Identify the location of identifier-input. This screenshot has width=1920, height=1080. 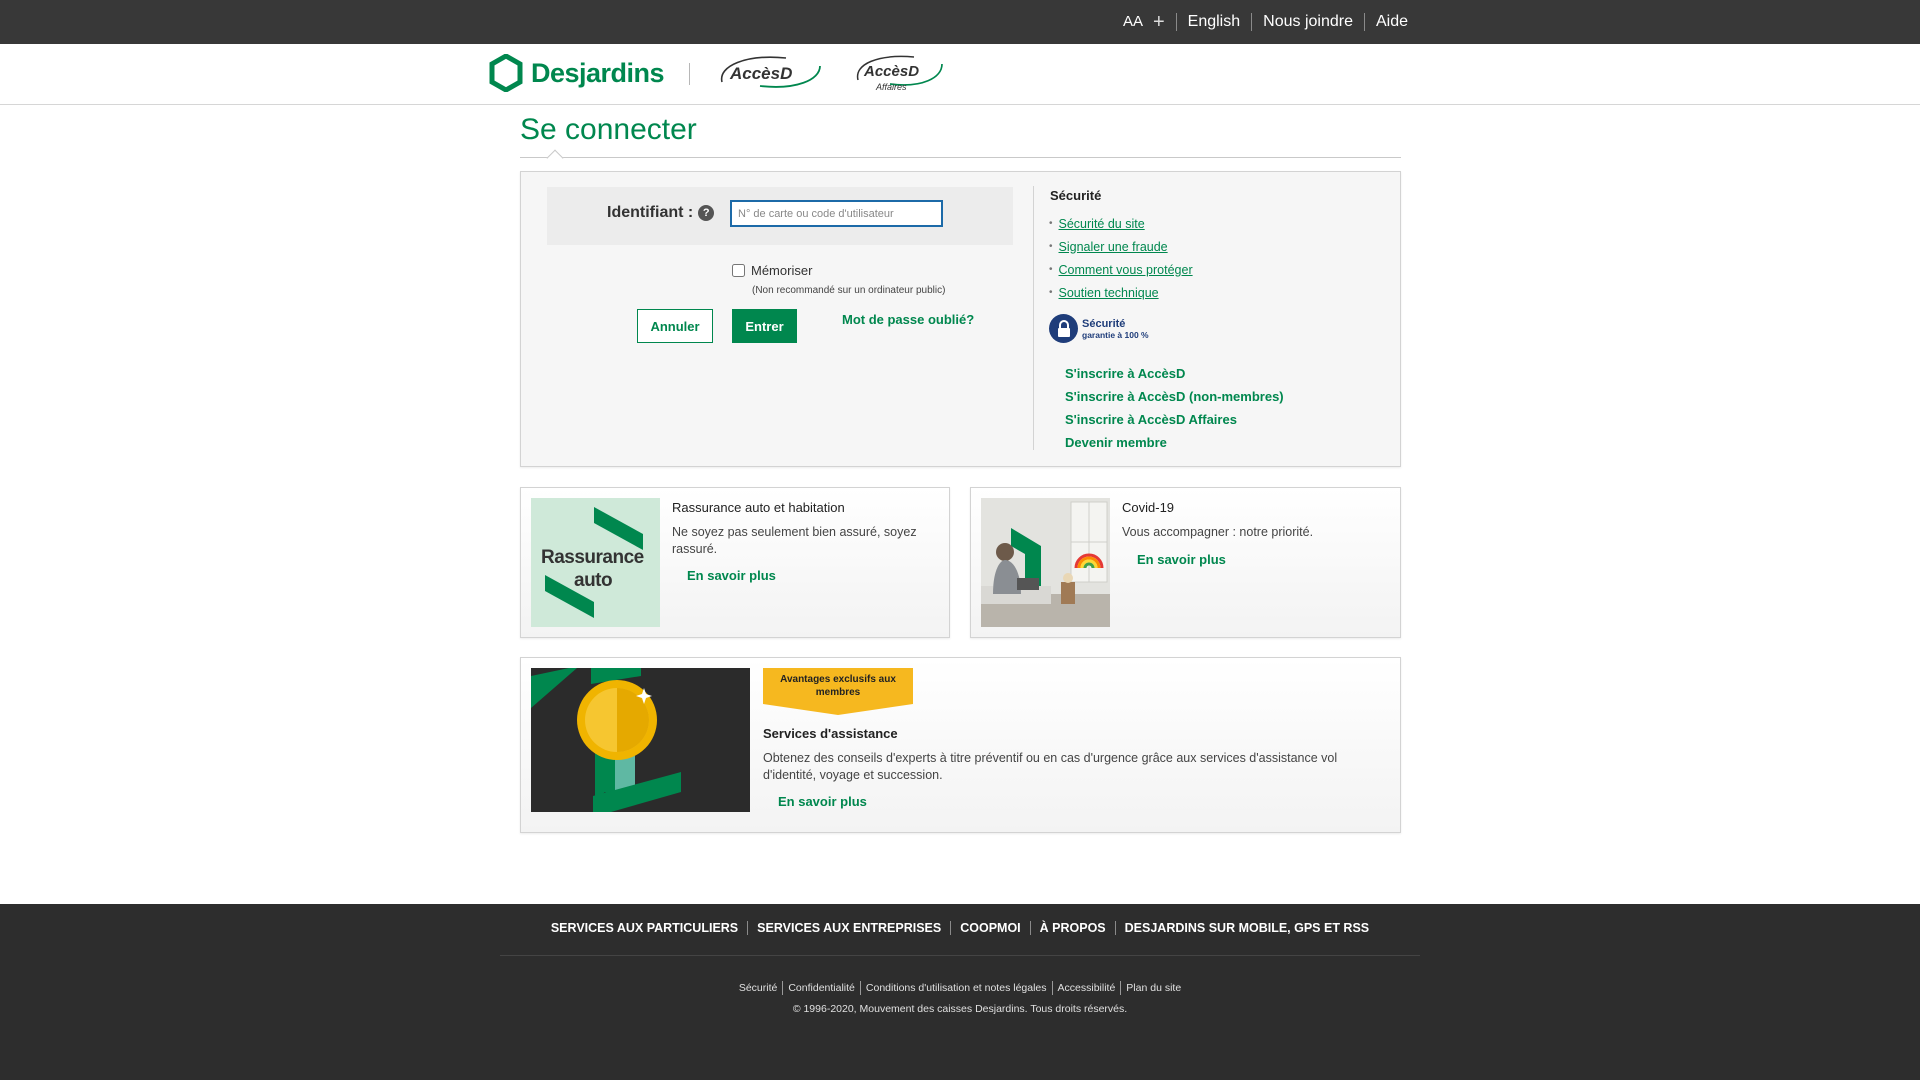
(836, 213).